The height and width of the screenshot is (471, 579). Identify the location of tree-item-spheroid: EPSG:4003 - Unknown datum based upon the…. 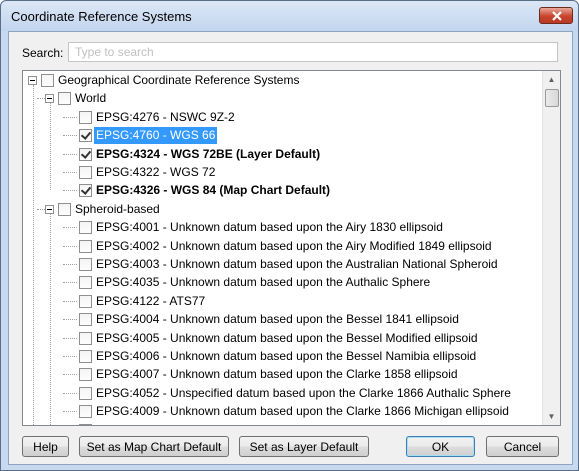
(280, 264).